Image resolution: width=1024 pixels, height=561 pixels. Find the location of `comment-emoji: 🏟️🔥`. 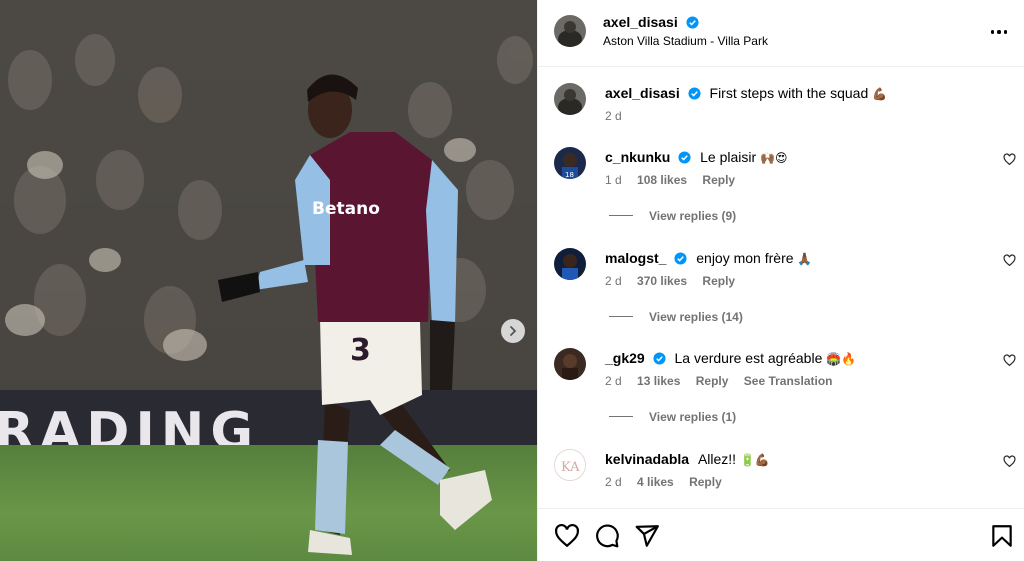

comment-emoji: 🏟️🔥 is located at coordinates (841, 359).